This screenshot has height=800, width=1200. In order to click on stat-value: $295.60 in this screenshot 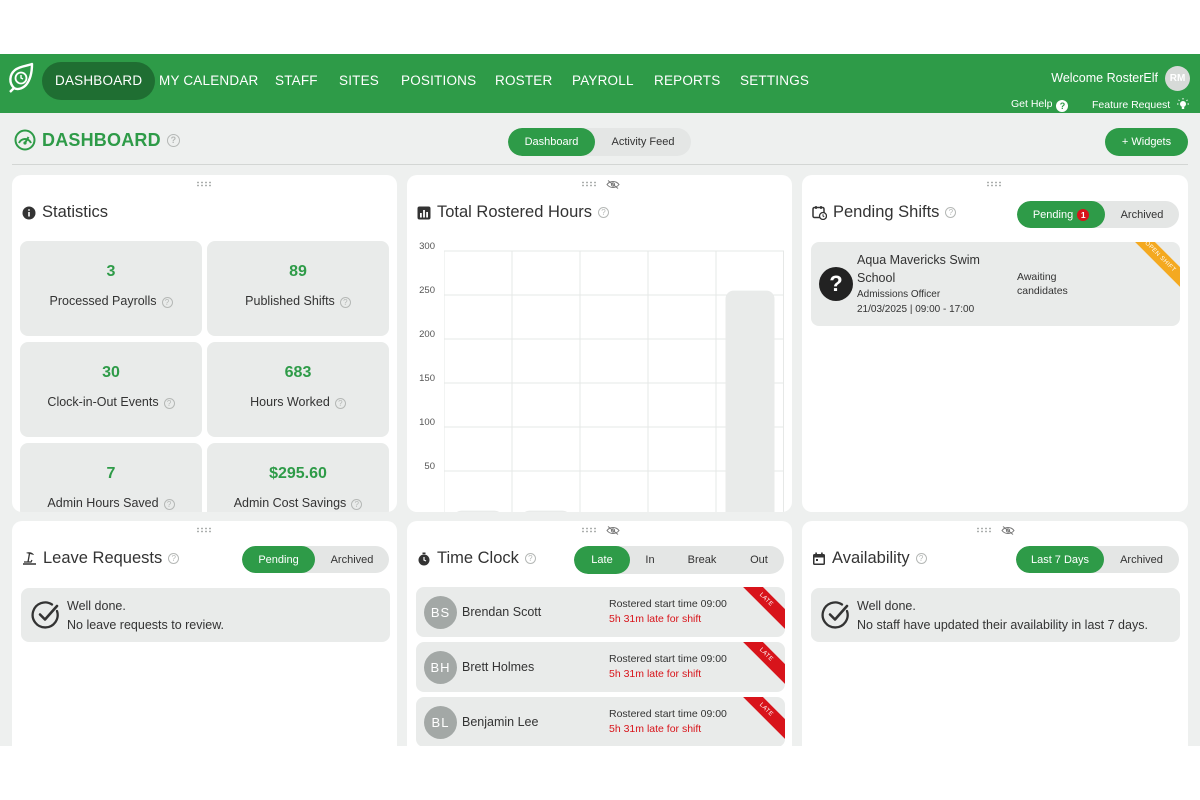, I will do `click(298, 473)`.